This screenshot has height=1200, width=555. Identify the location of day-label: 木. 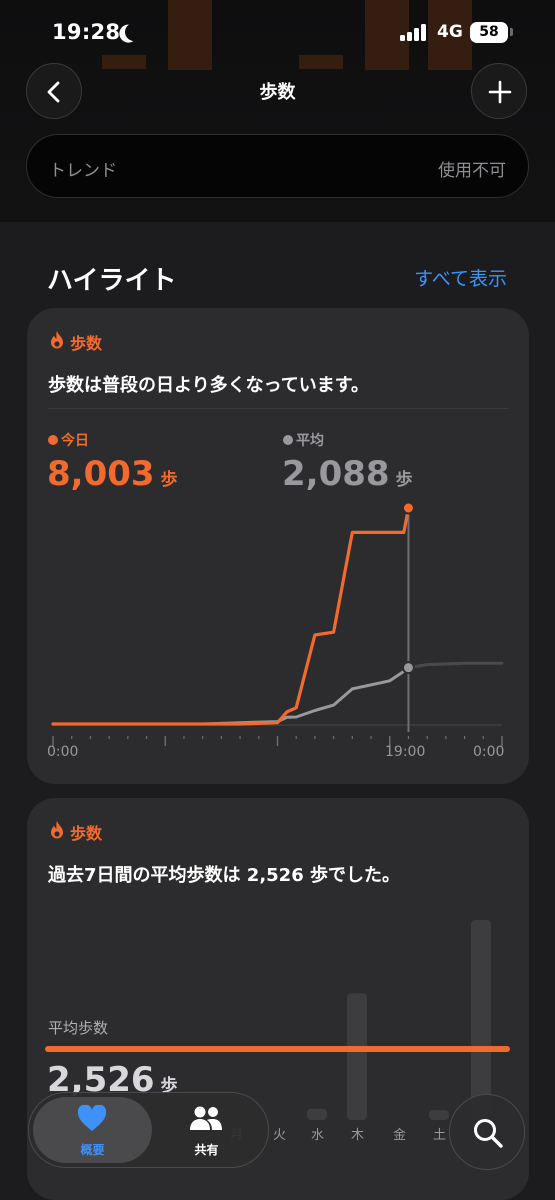
(358, 1135).